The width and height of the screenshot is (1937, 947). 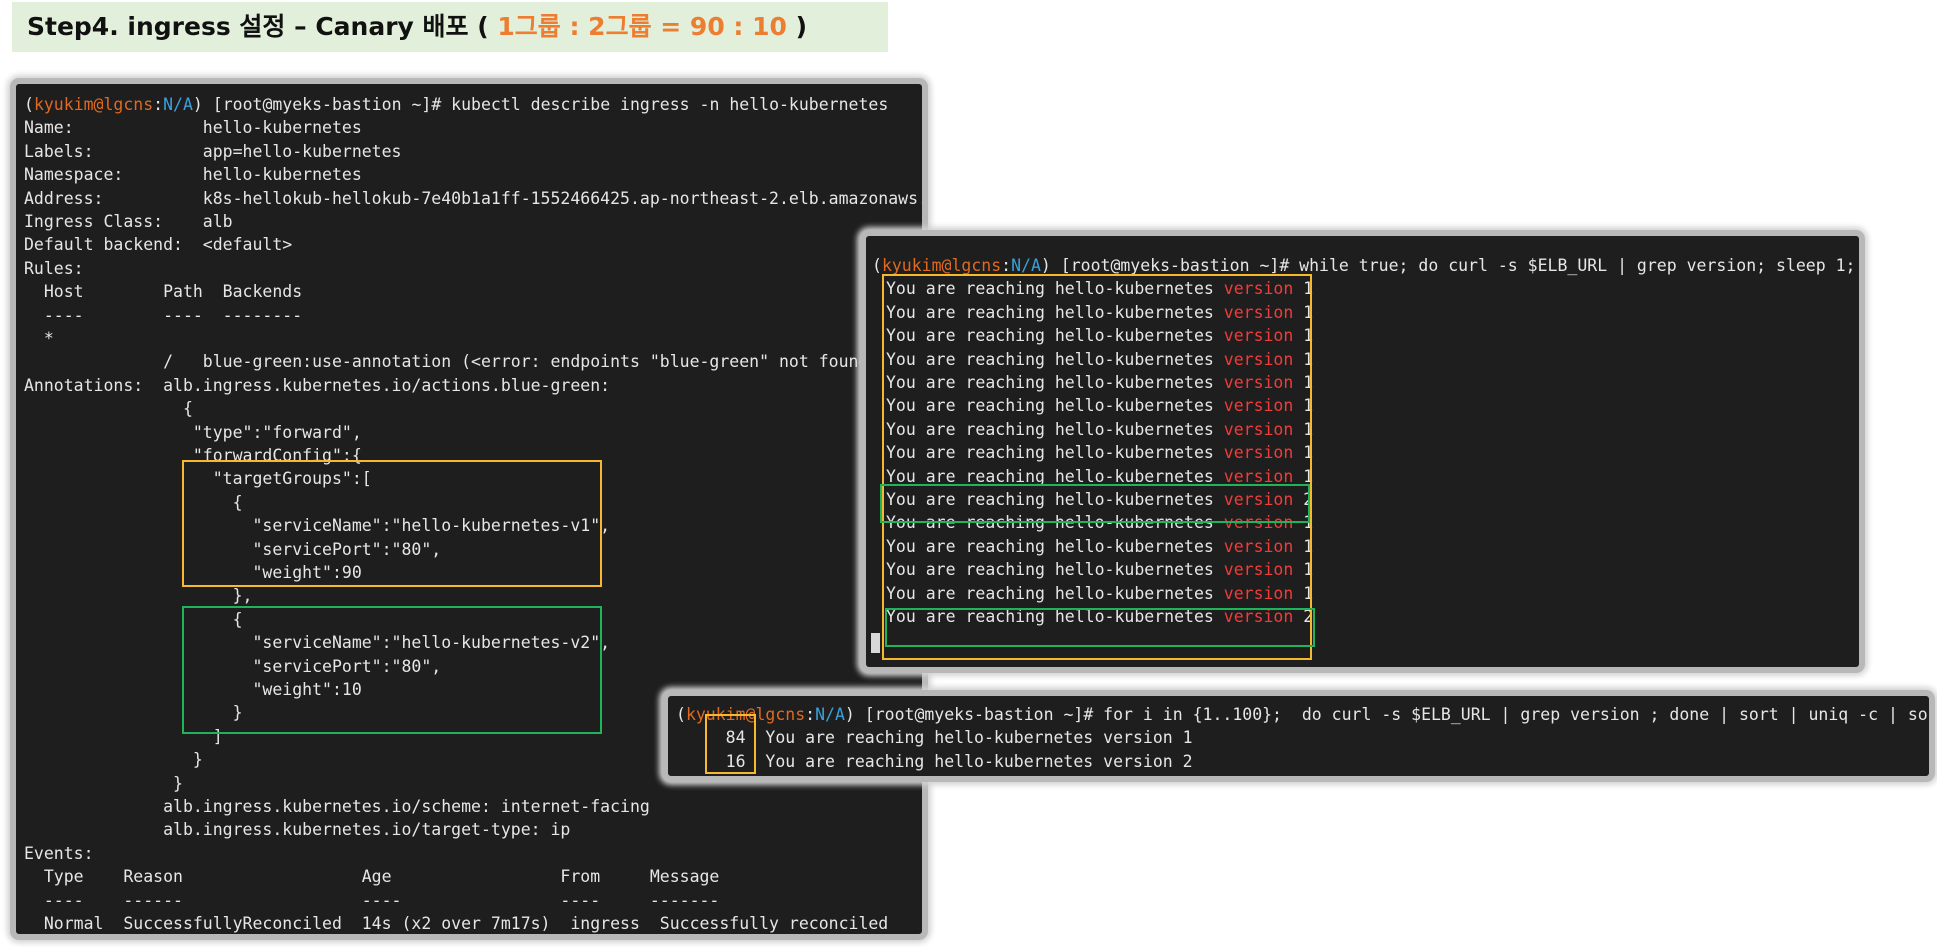 I want to click on count-highlight, so click(x=730, y=744).